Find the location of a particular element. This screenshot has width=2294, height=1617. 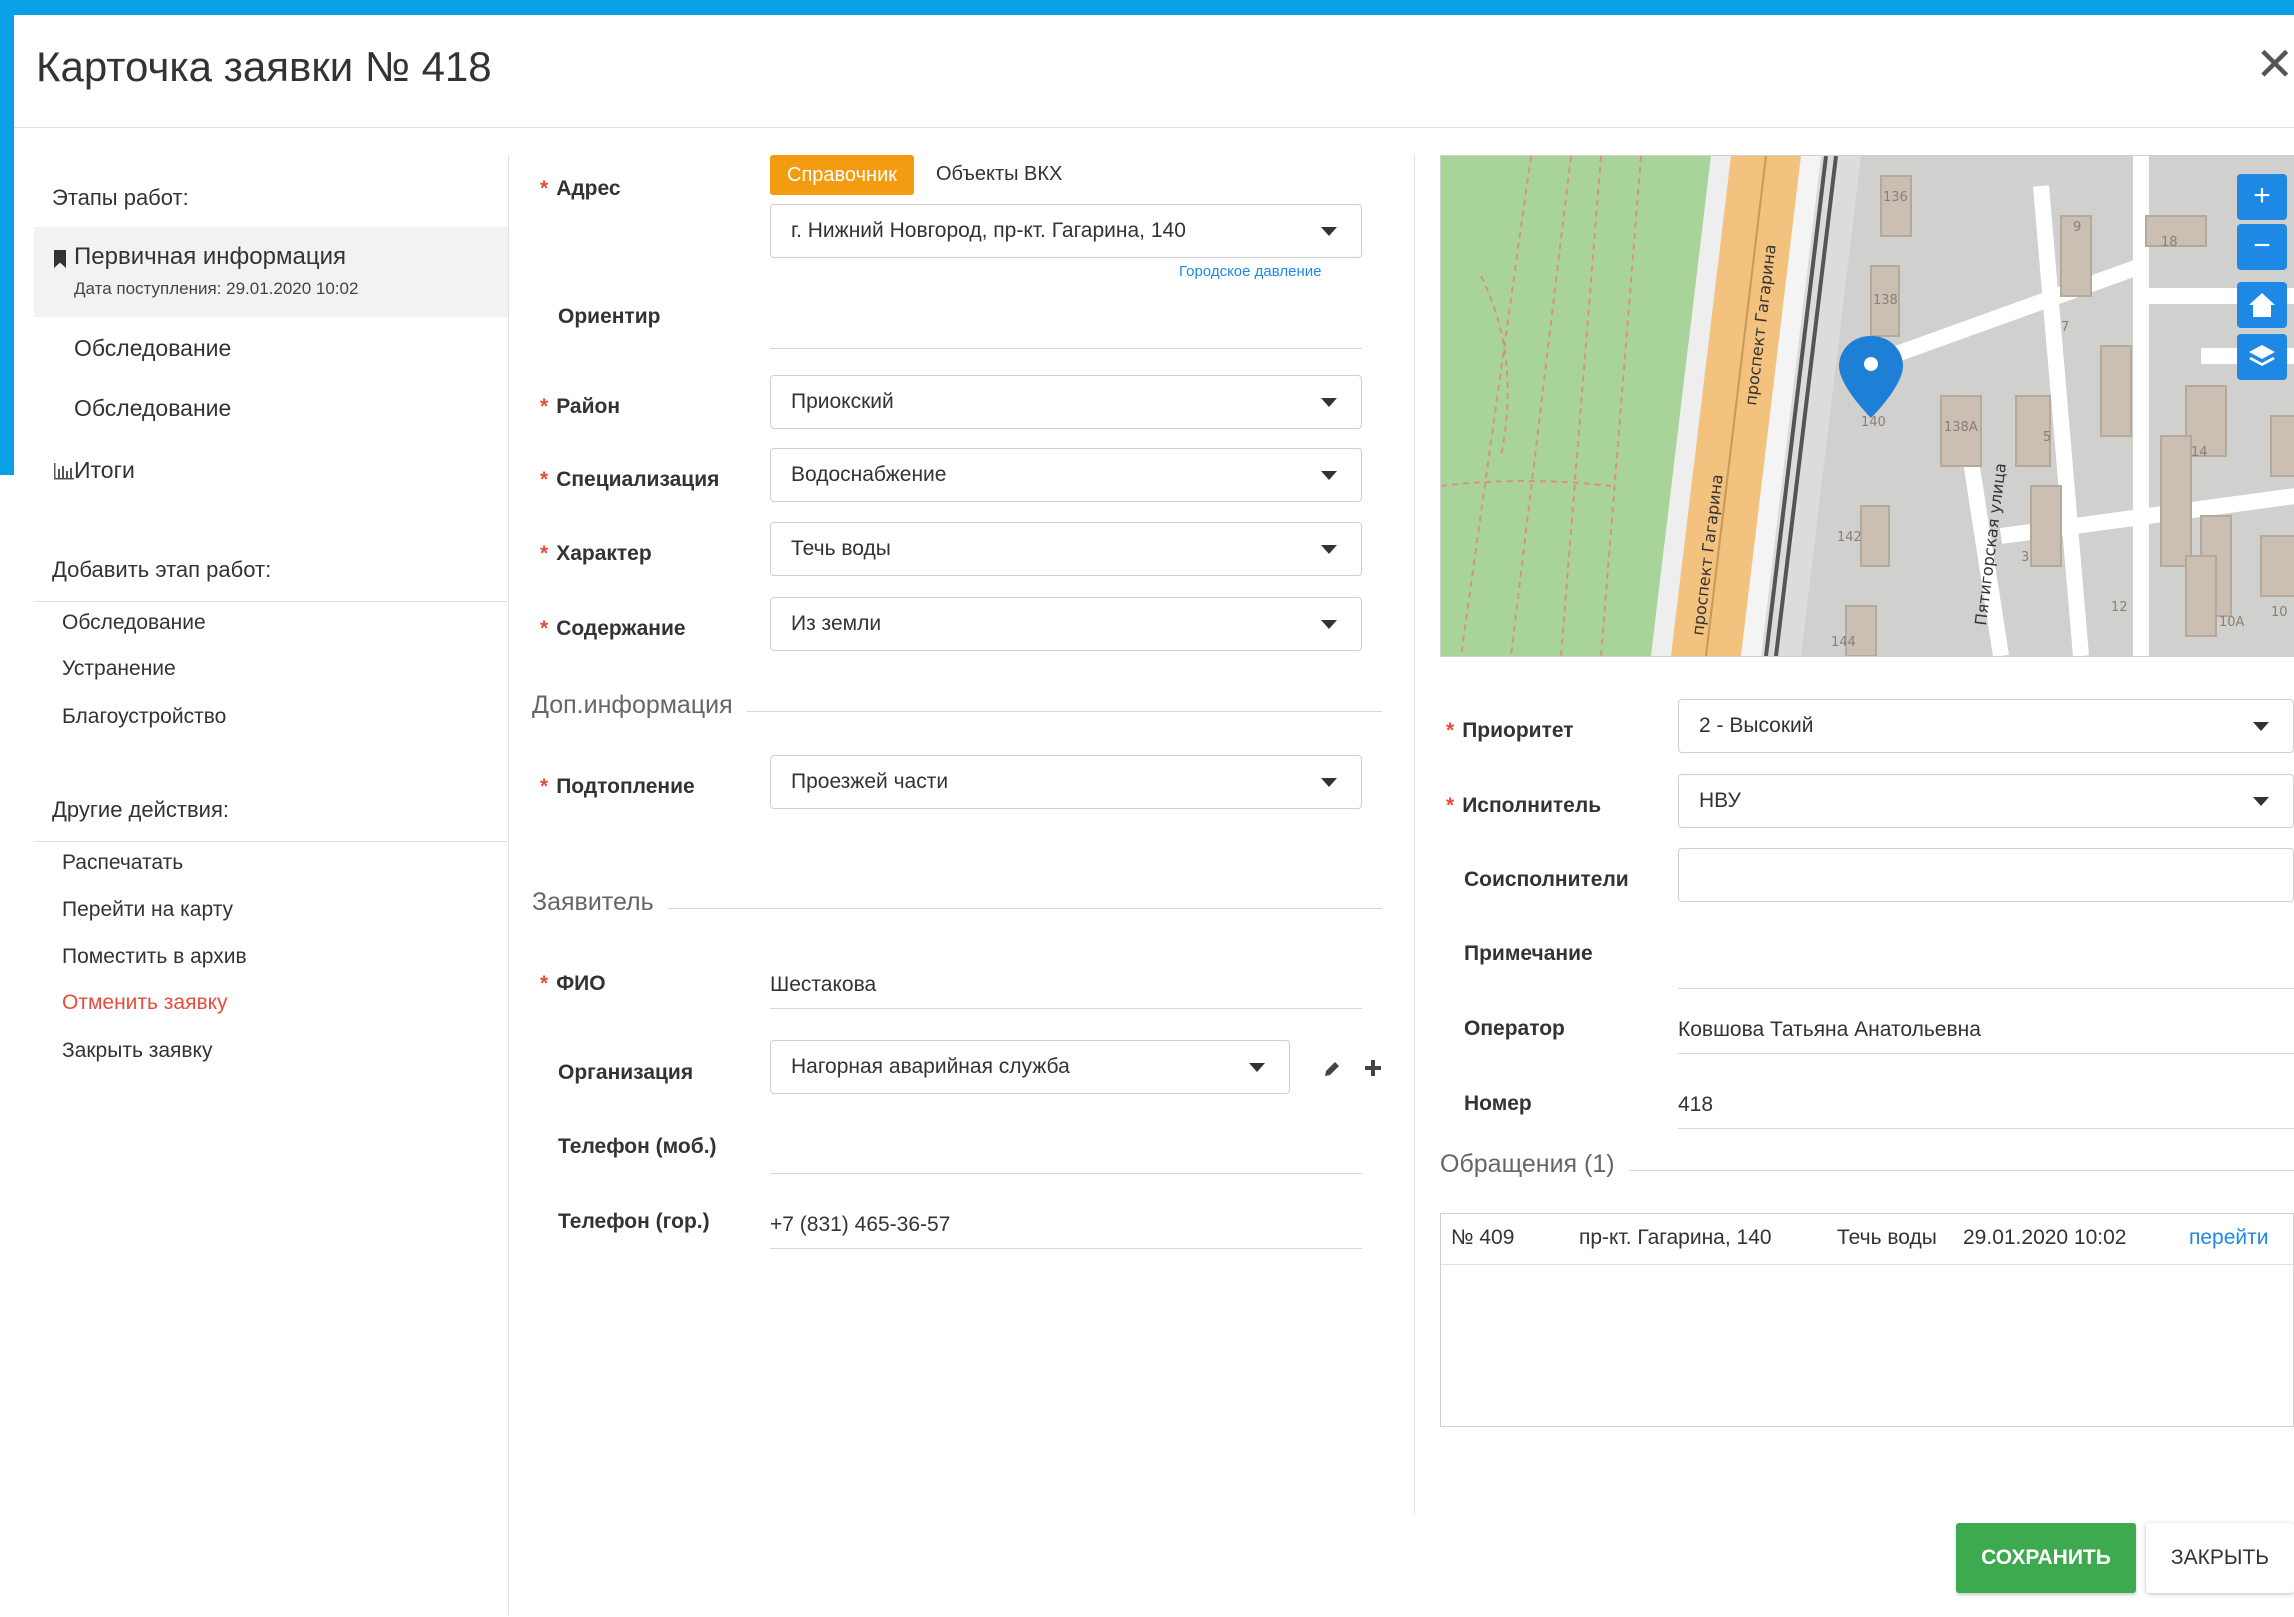

operator-label: Оператор is located at coordinates (1514, 1028).